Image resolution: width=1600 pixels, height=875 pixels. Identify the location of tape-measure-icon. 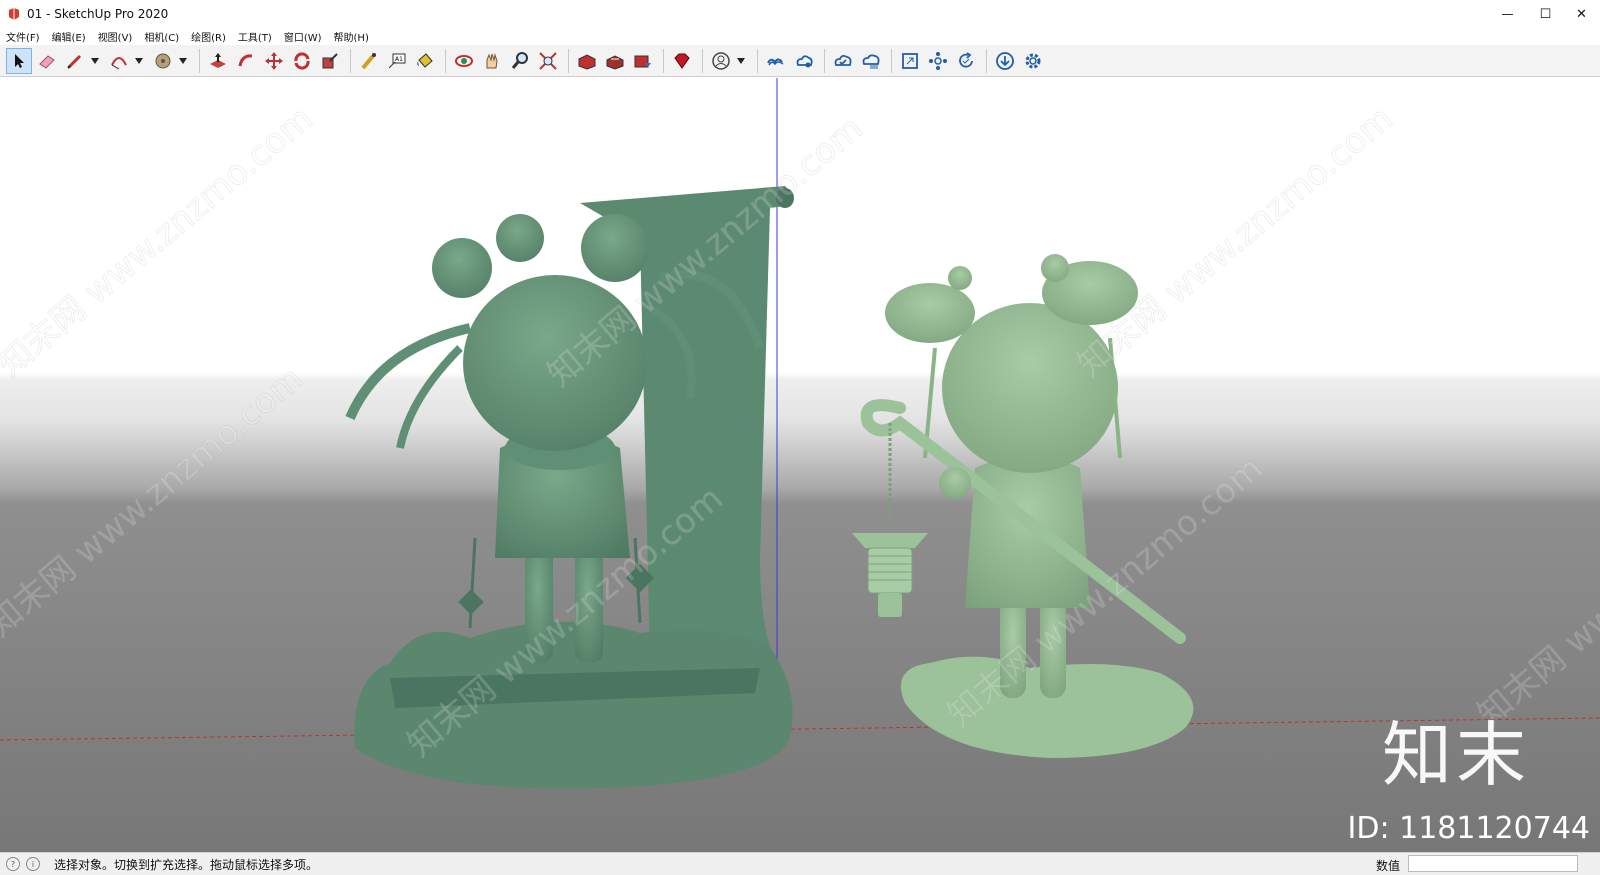
(368, 60).